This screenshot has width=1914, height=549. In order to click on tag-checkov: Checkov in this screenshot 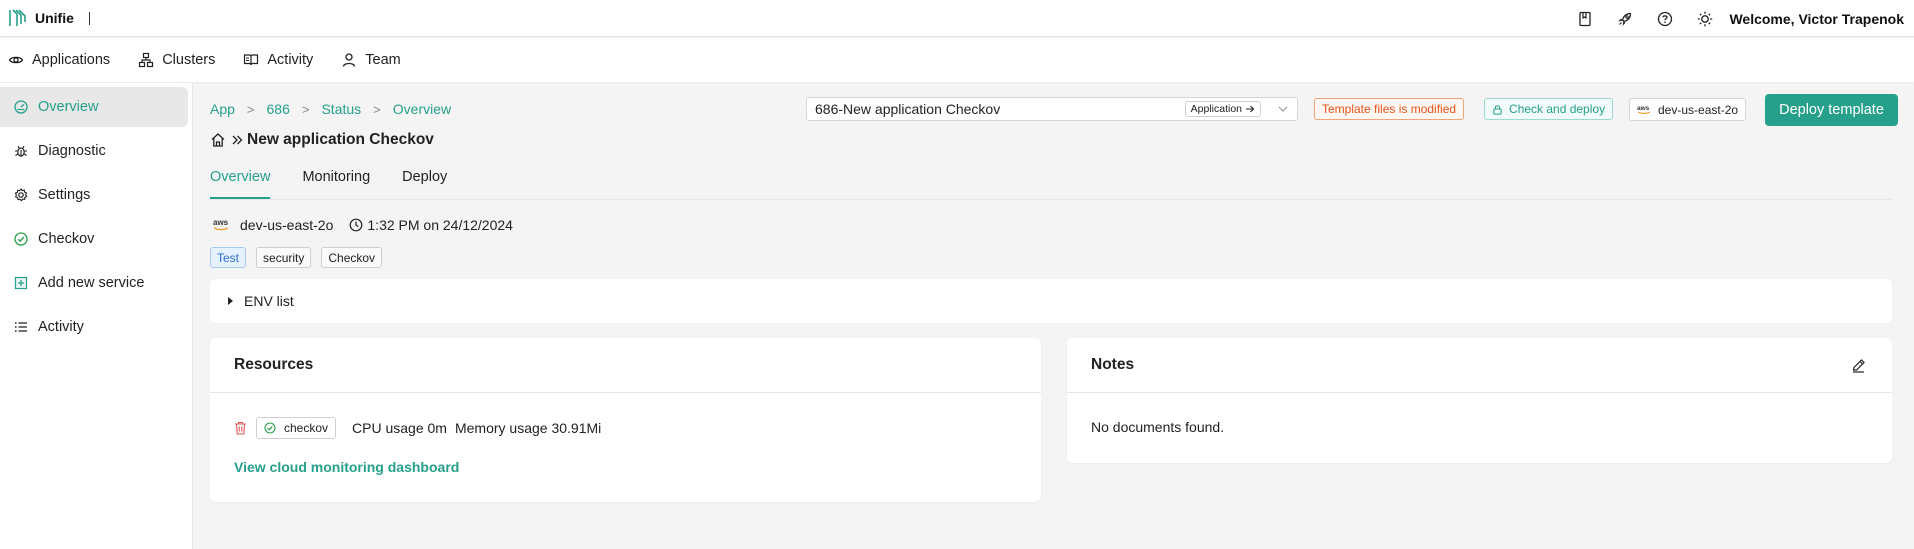, I will do `click(352, 257)`.